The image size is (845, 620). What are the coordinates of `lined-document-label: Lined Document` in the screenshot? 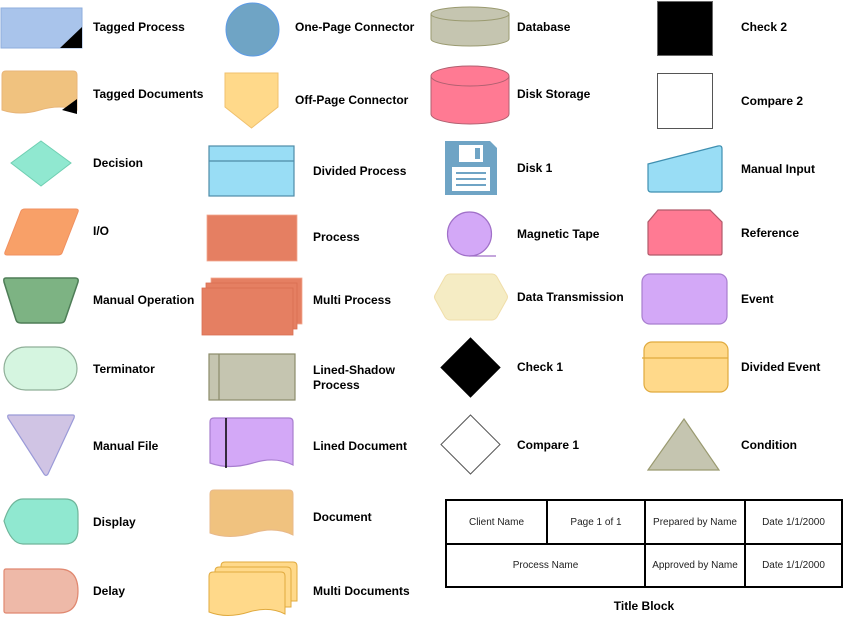 It's located at (360, 446).